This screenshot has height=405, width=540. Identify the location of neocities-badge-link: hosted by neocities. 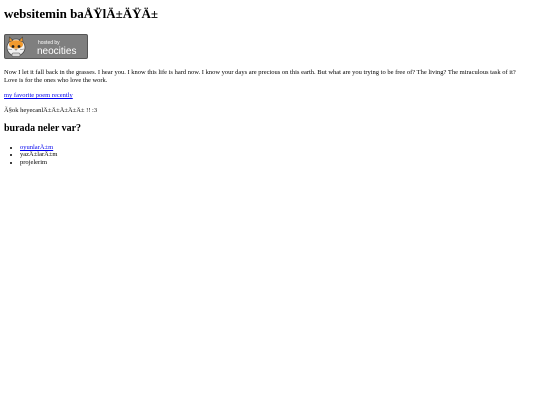
(46, 50).